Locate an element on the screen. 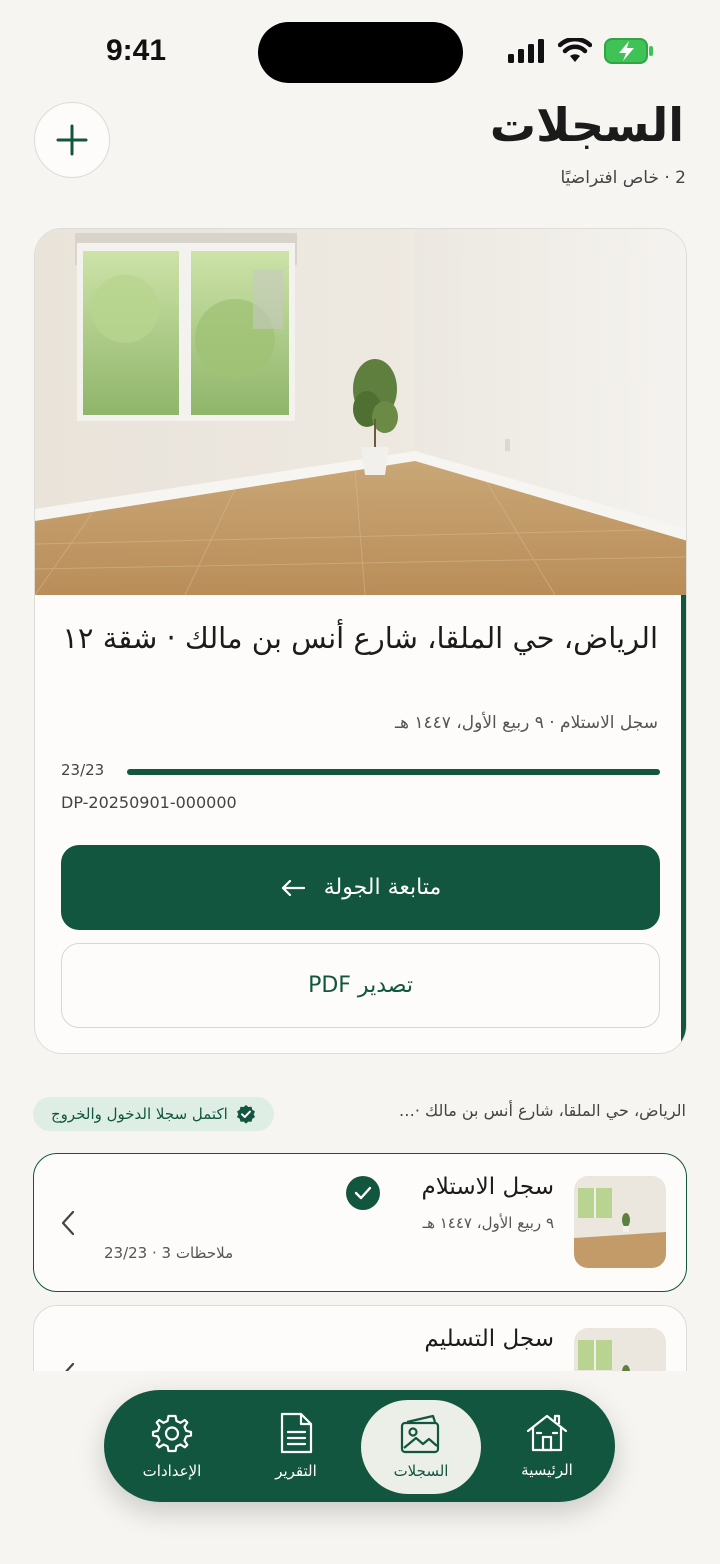 This screenshot has width=720, height=1564. system-icons is located at coordinates (581, 51).